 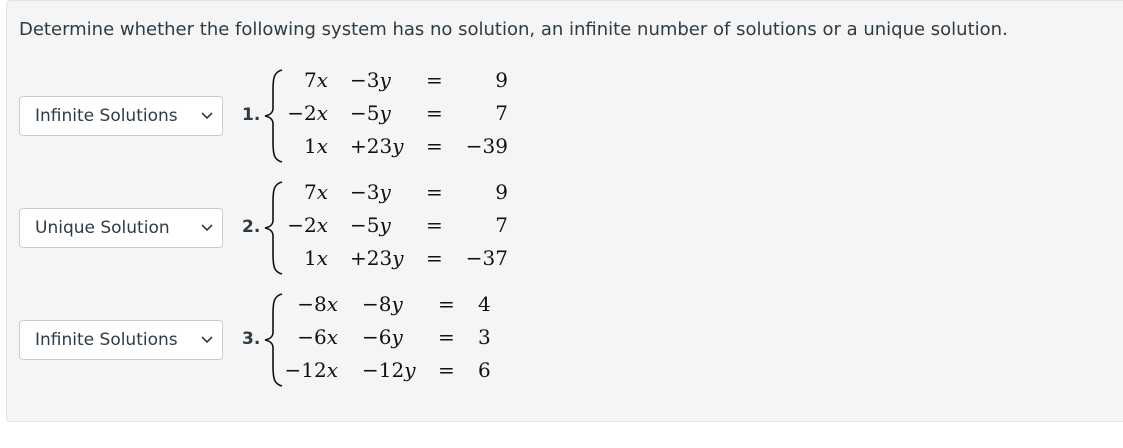 I want to click on answer-select-1: Infinite Solutions, so click(x=121, y=116).